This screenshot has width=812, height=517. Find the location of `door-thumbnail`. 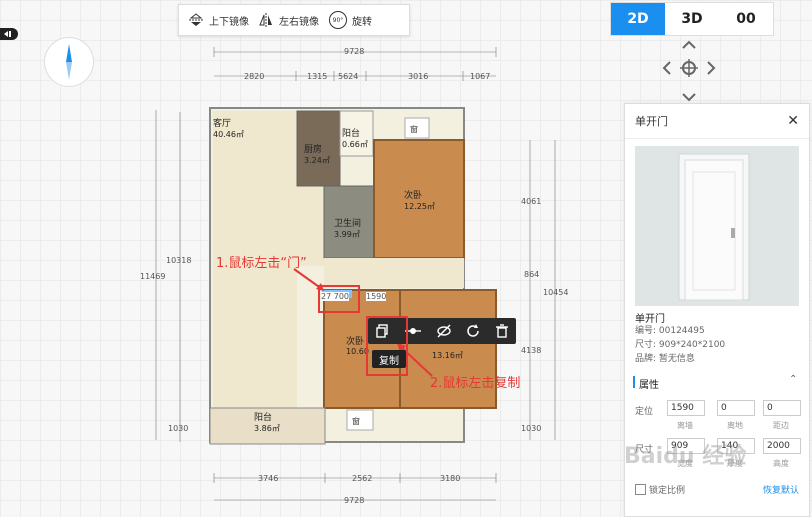

door-thumbnail is located at coordinates (717, 226).